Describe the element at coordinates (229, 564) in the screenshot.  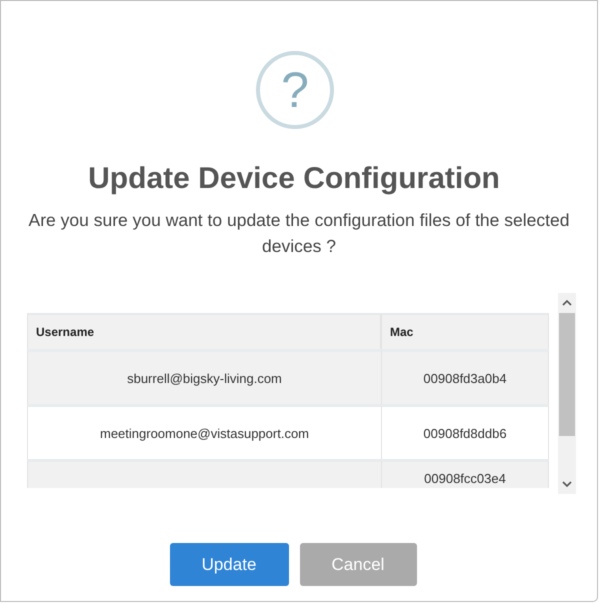
I see `update-button: Update` at that location.